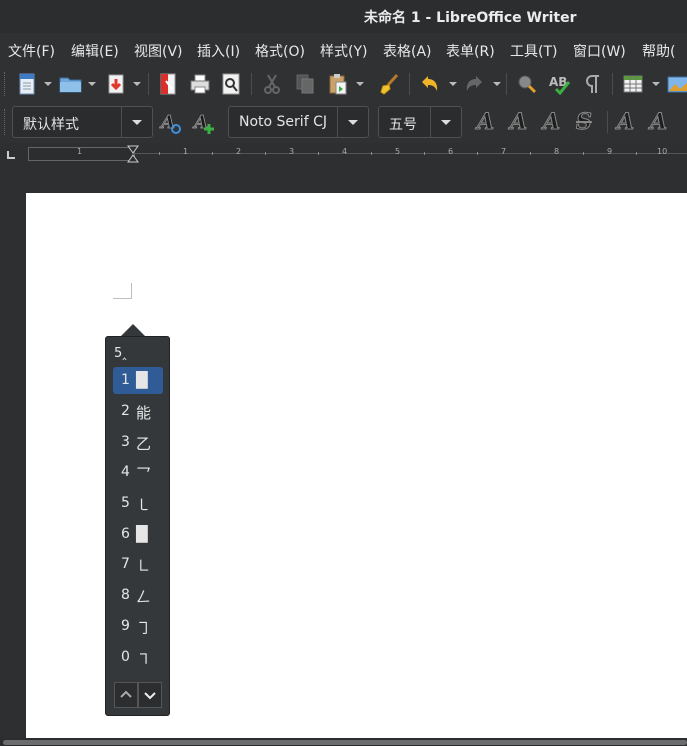 The image size is (687, 746). What do you see at coordinates (407, 51) in the screenshot?
I see `menu-table: 表格(A)` at bounding box center [407, 51].